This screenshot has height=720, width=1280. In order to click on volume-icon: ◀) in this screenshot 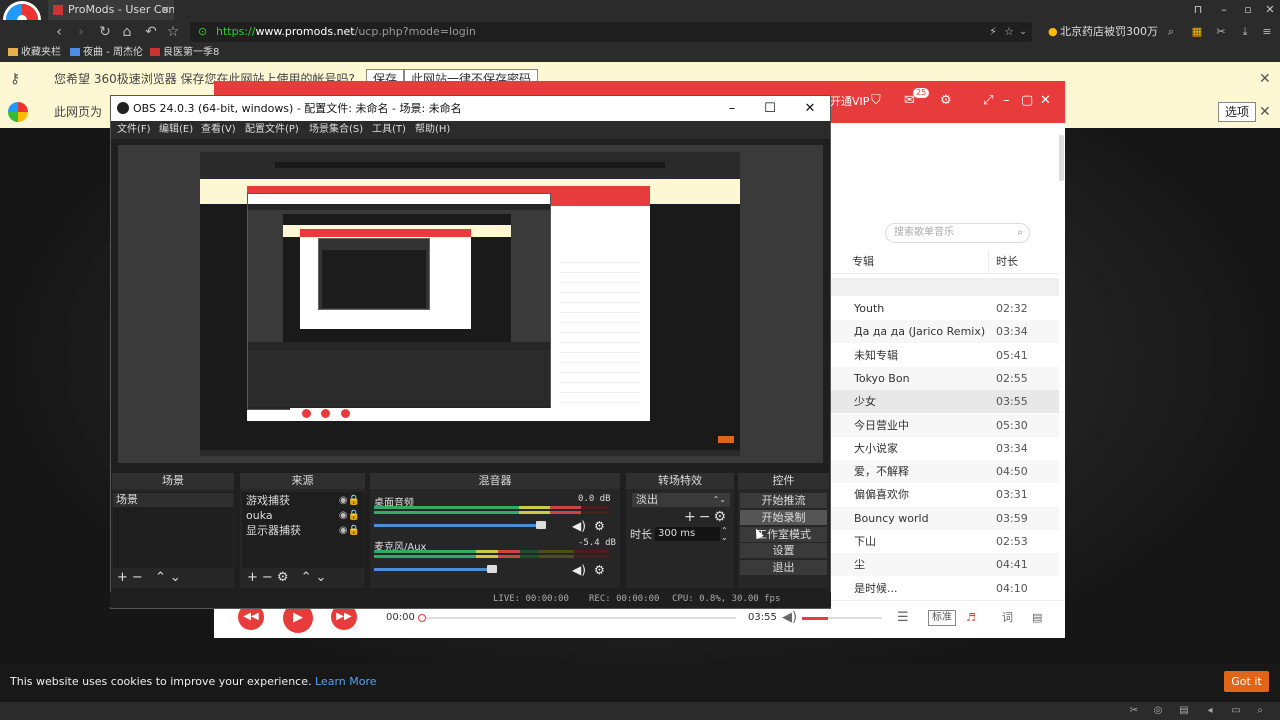, I will do `click(789, 618)`.